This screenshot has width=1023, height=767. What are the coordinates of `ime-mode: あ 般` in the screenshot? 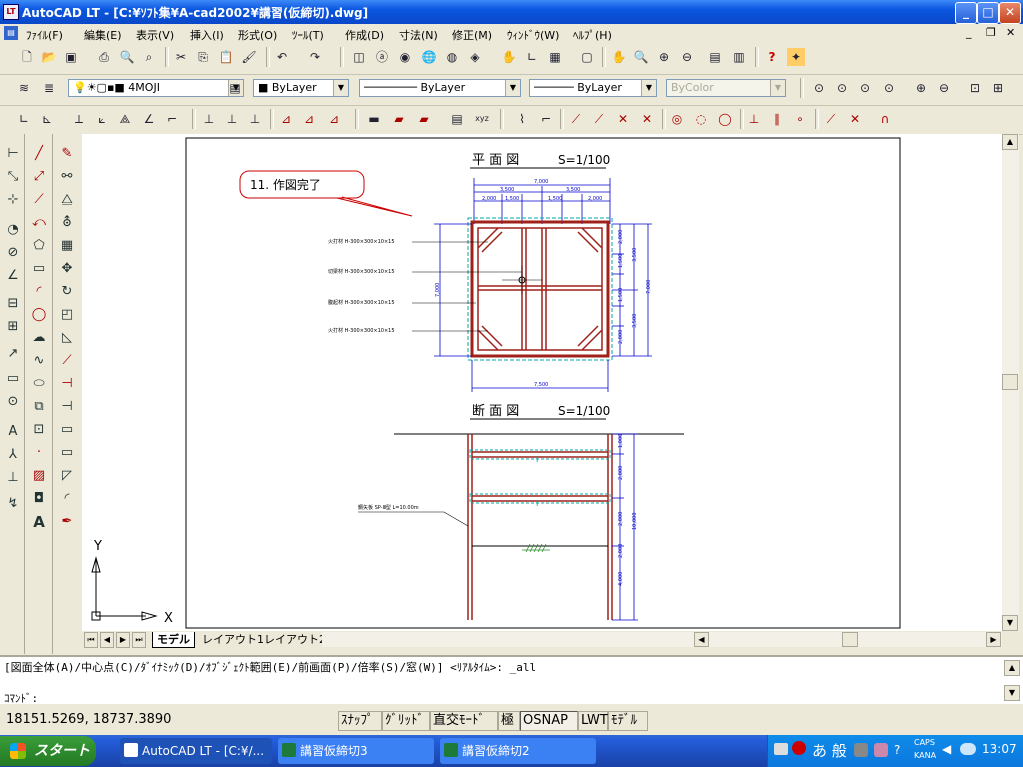 It's located at (829, 750).